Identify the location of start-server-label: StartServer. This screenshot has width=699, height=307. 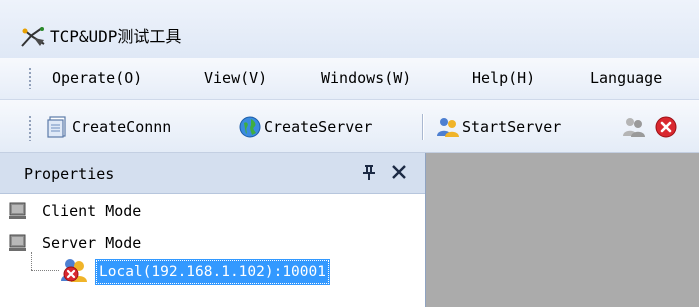
(512, 127).